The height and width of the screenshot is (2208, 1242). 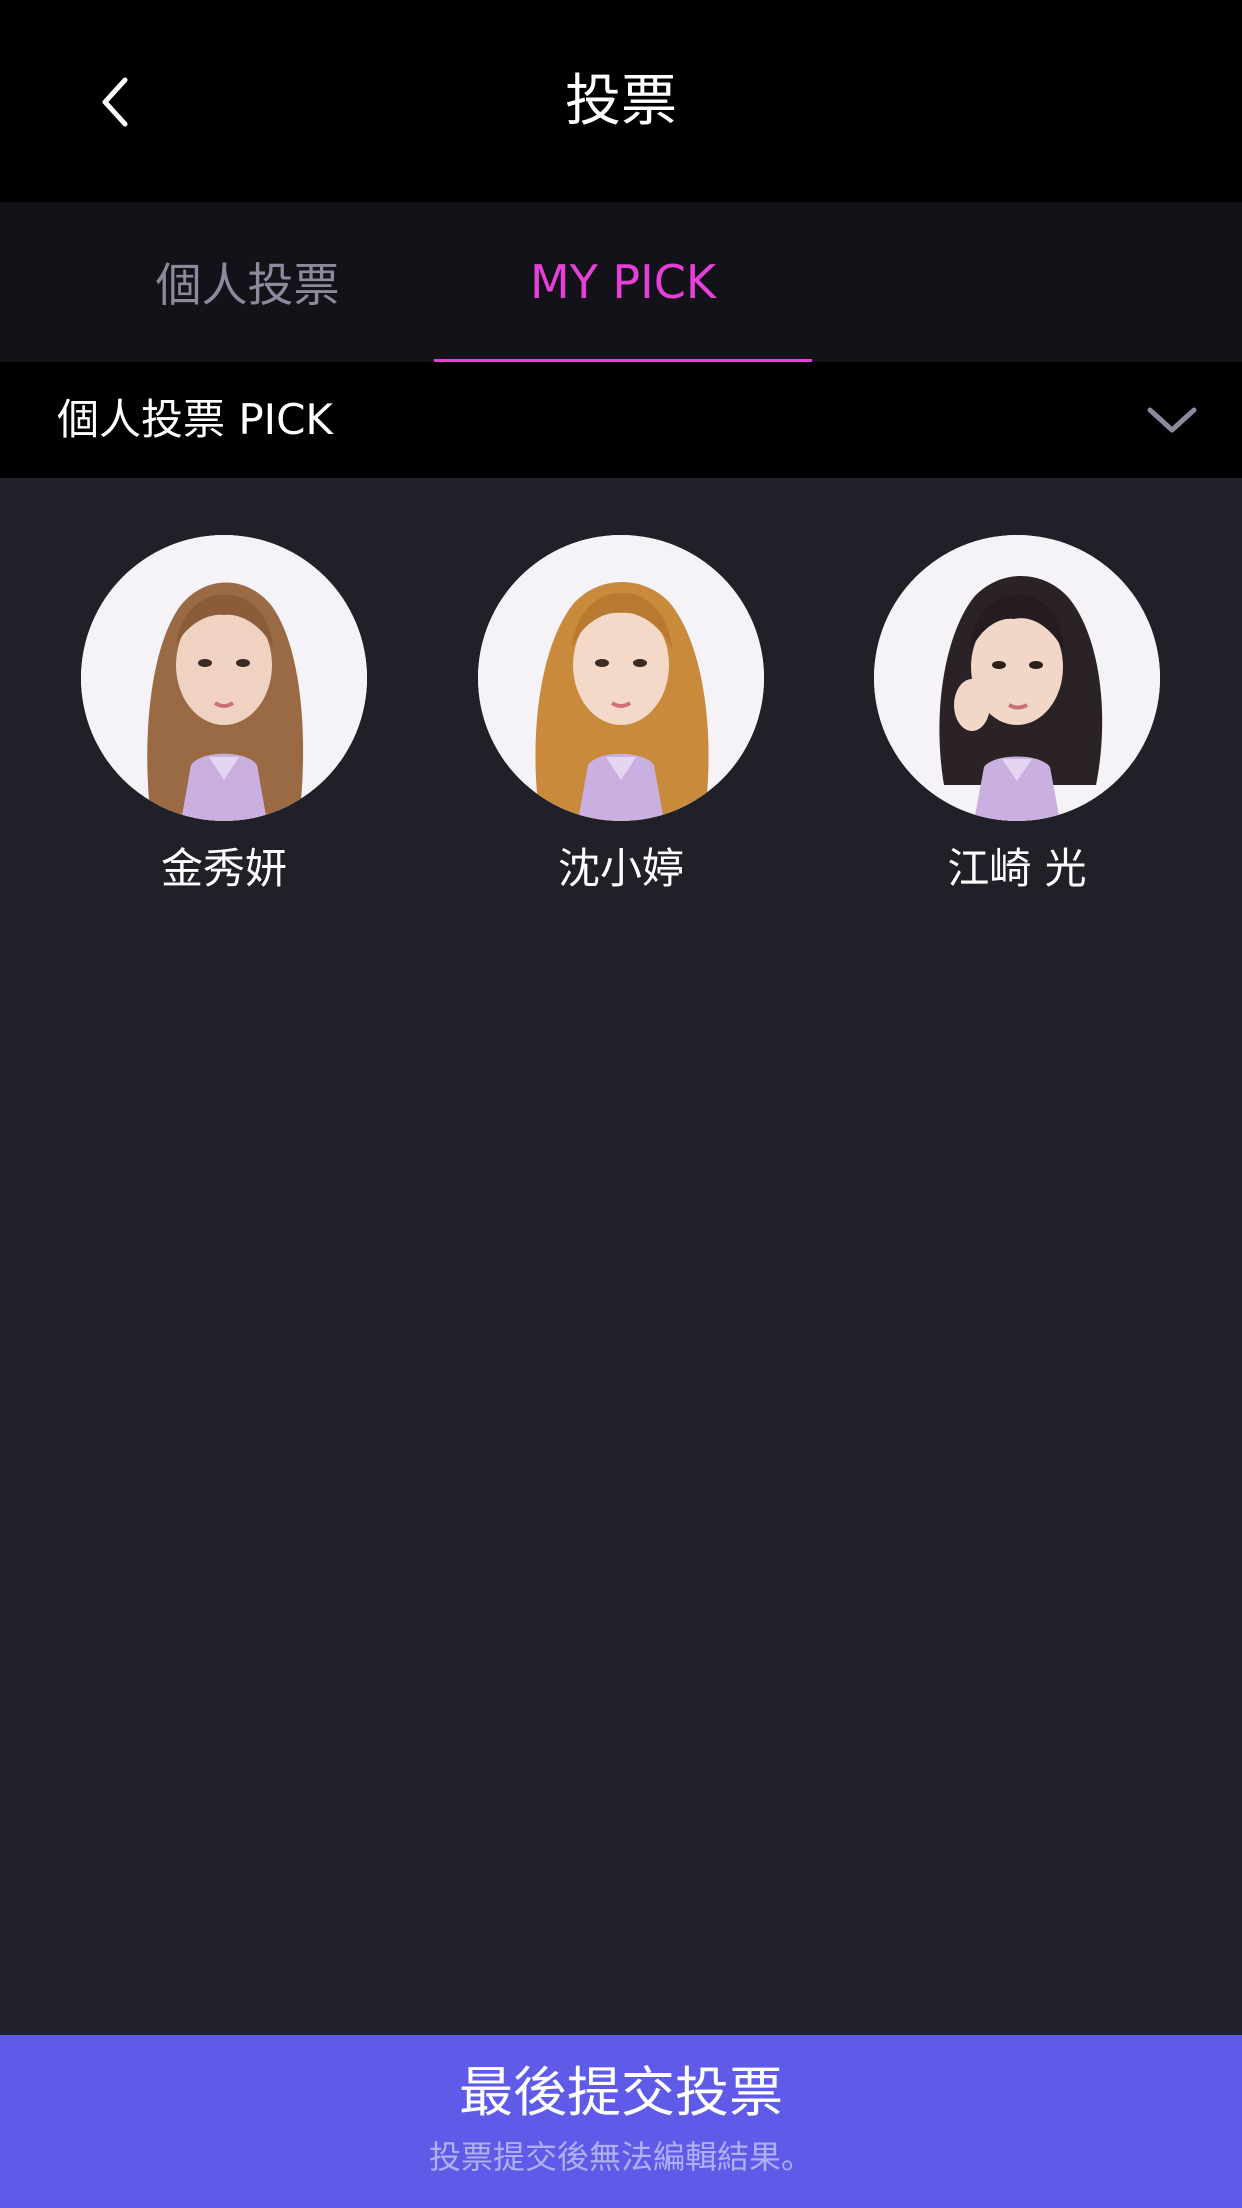 What do you see at coordinates (195, 419) in the screenshot?
I see `dropdown-label: 個人投票 PICK` at bounding box center [195, 419].